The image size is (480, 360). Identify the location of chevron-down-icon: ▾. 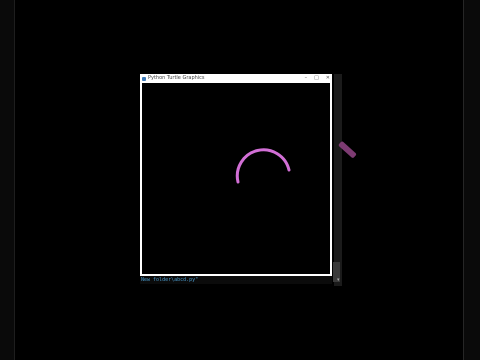
(338, 280).